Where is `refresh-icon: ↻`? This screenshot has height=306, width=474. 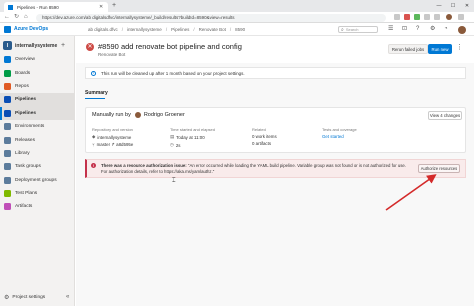 refresh-icon: ↻ is located at coordinates (16, 17).